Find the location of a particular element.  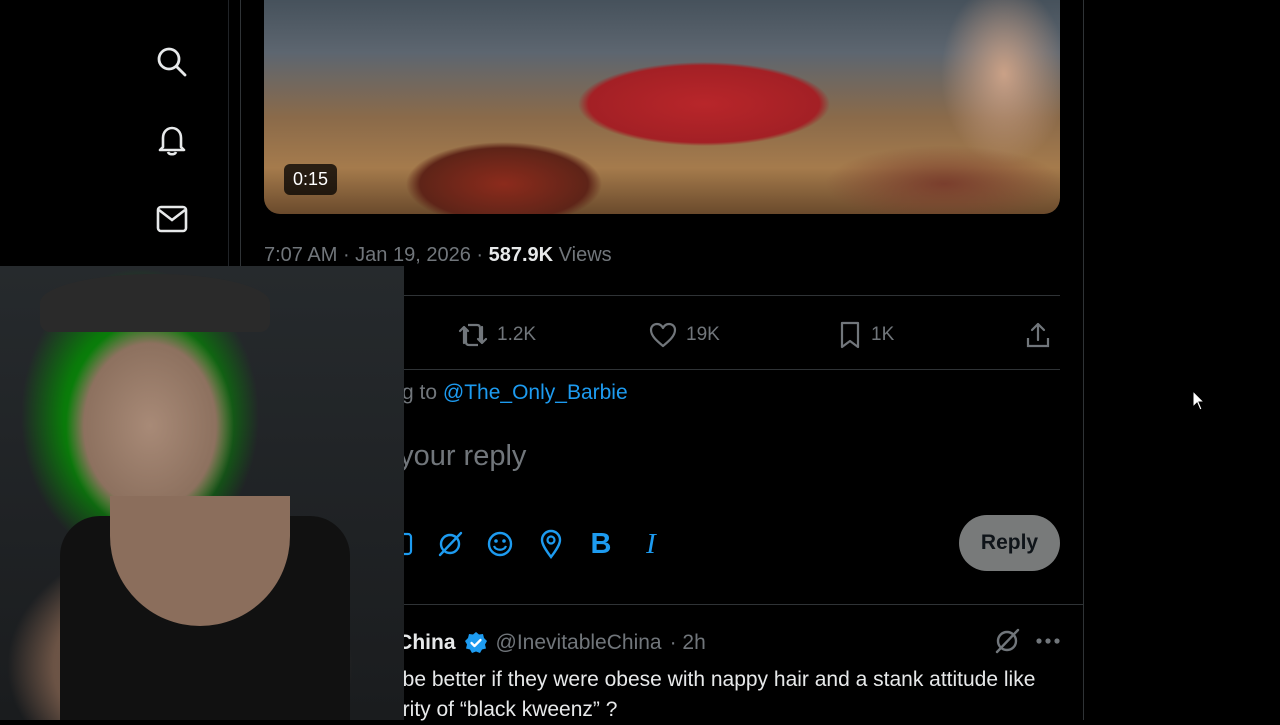

mouse-cursor-icon is located at coordinates (1199, 400).